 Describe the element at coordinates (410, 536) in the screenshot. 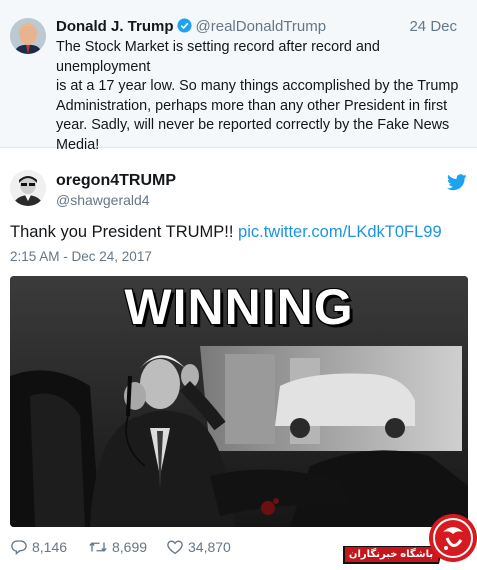

I see `watermark-badge: باشگاه خبرنگاران` at that location.